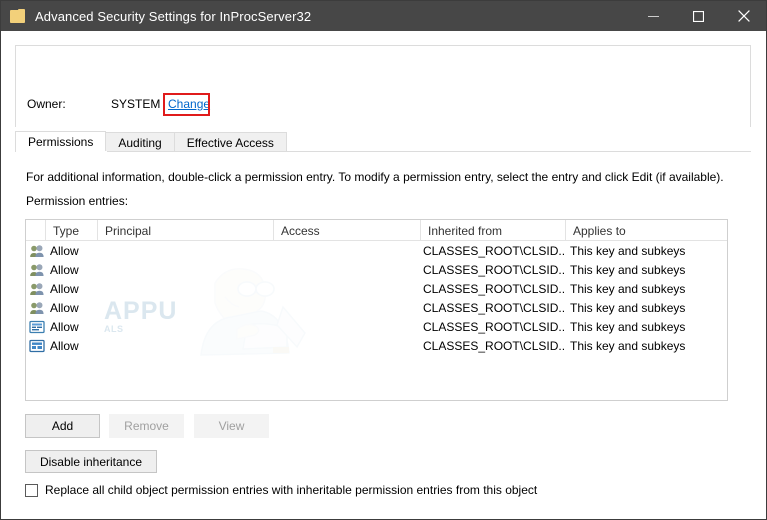 This screenshot has width=767, height=520. What do you see at coordinates (383, 500) in the screenshot?
I see `dialog-button-bar` at bounding box center [383, 500].